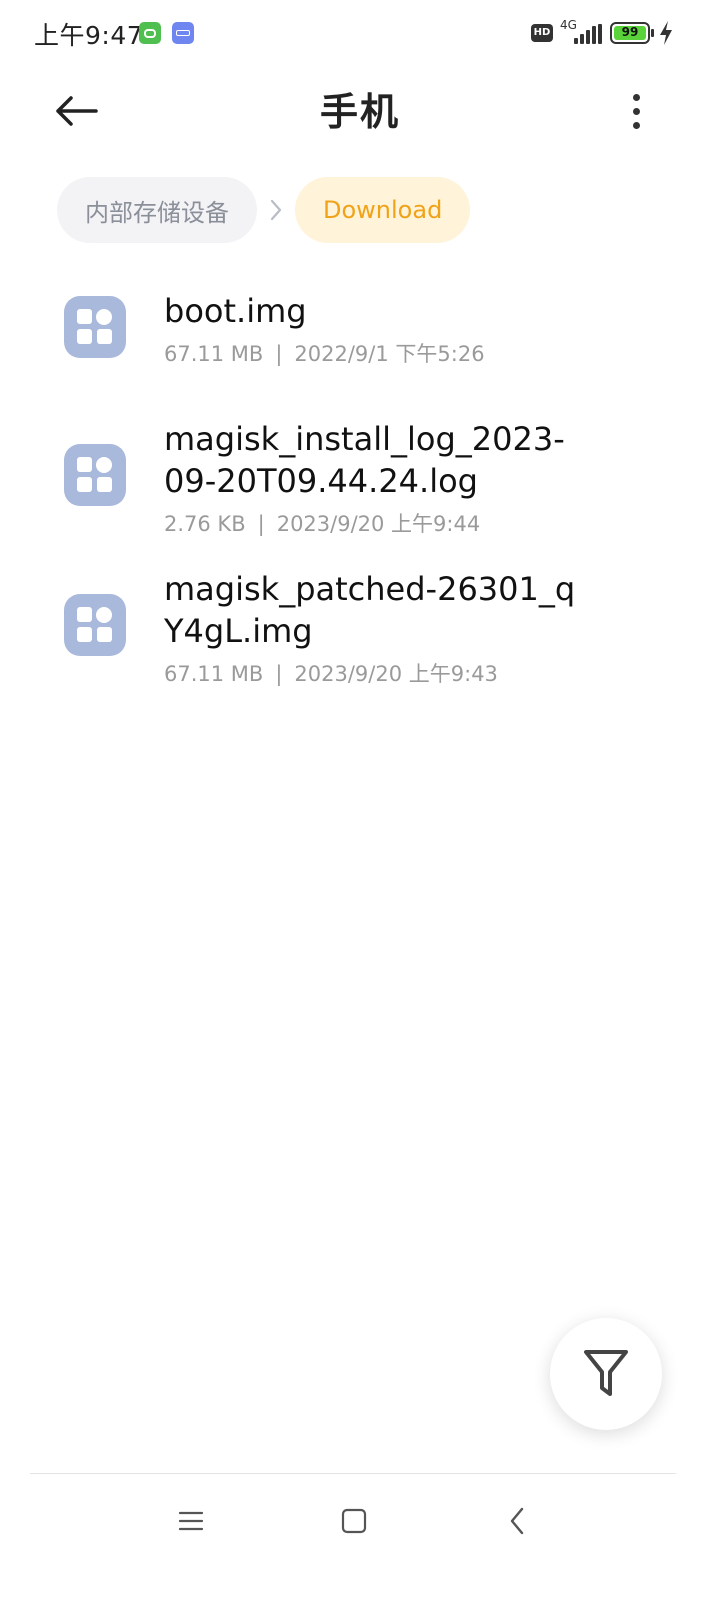 Image resolution: width=720 pixels, height=1600 pixels. I want to click on battery-cap, so click(652, 33).